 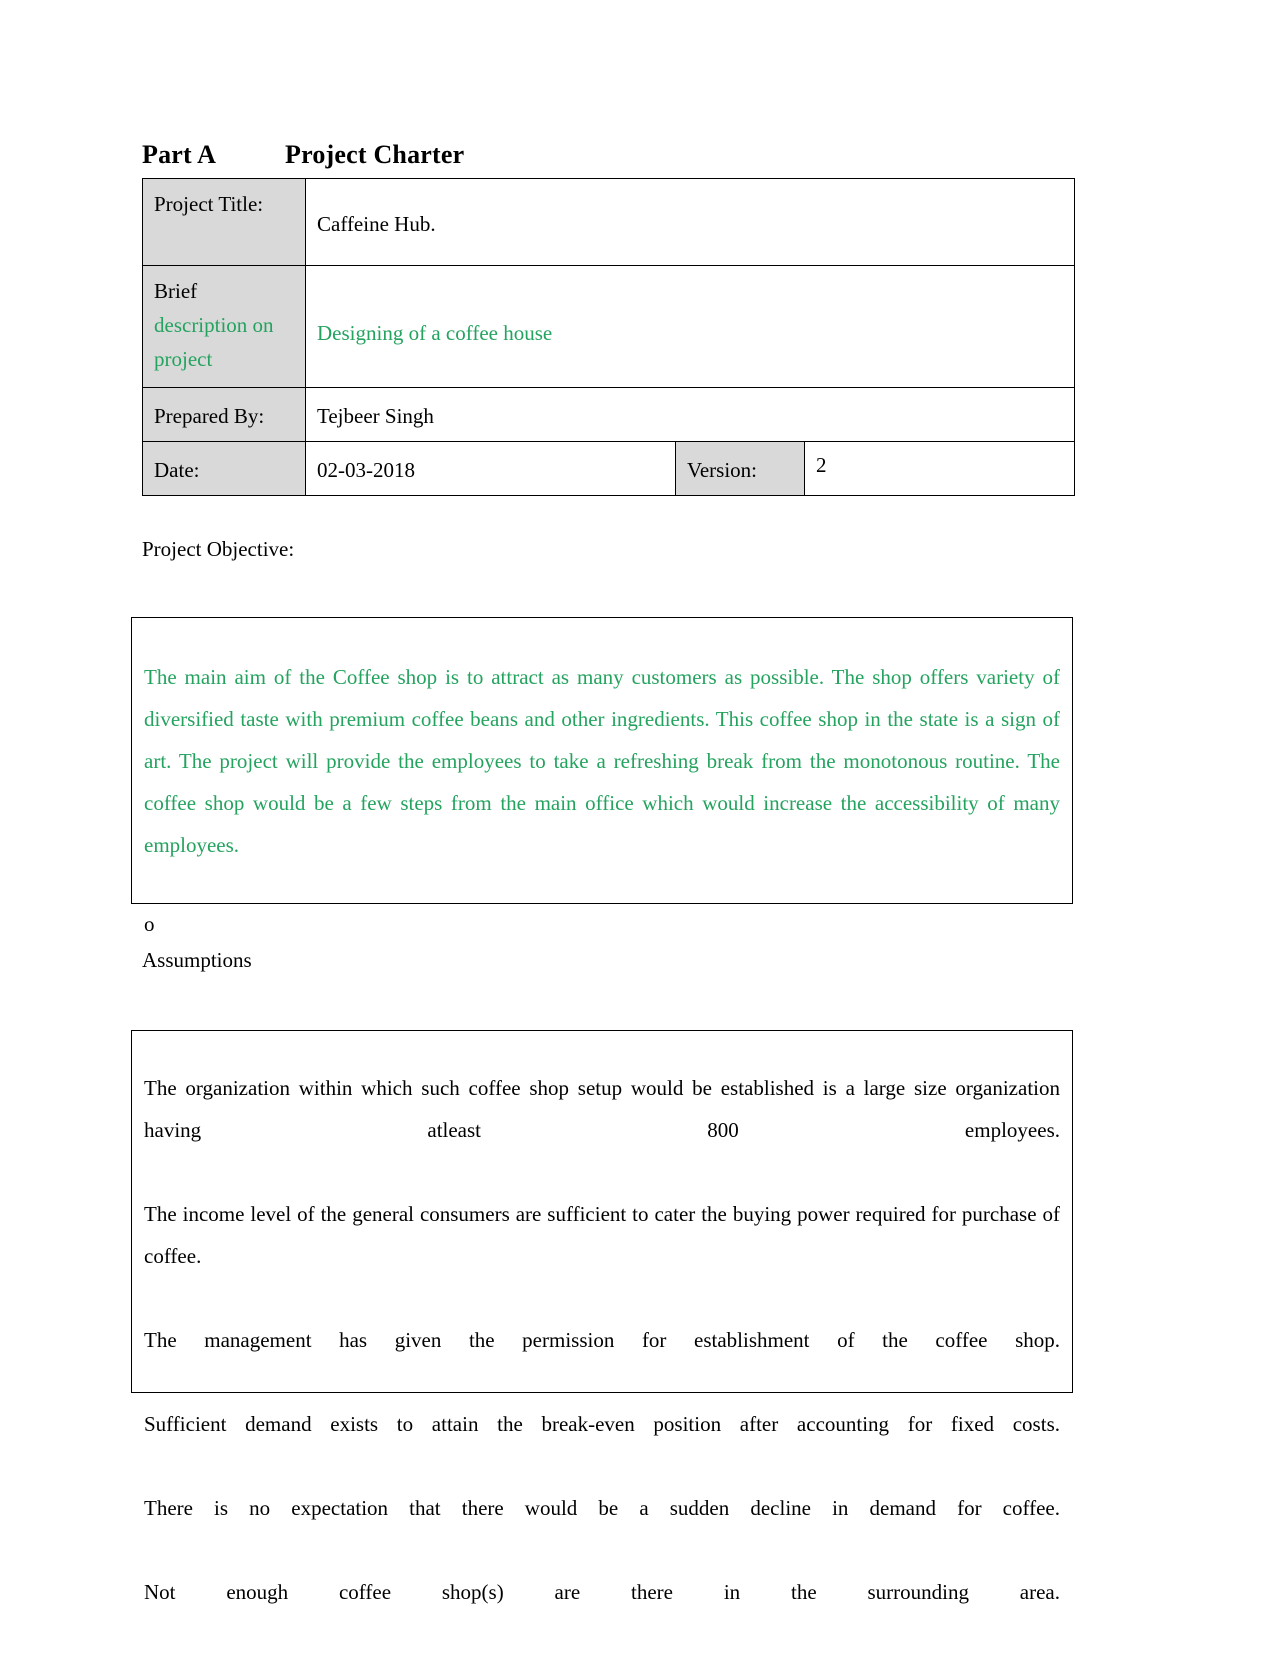 What do you see at coordinates (490, 469) in the screenshot?
I see `date-value: 02-03-2018` at bounding box center [490, 469].